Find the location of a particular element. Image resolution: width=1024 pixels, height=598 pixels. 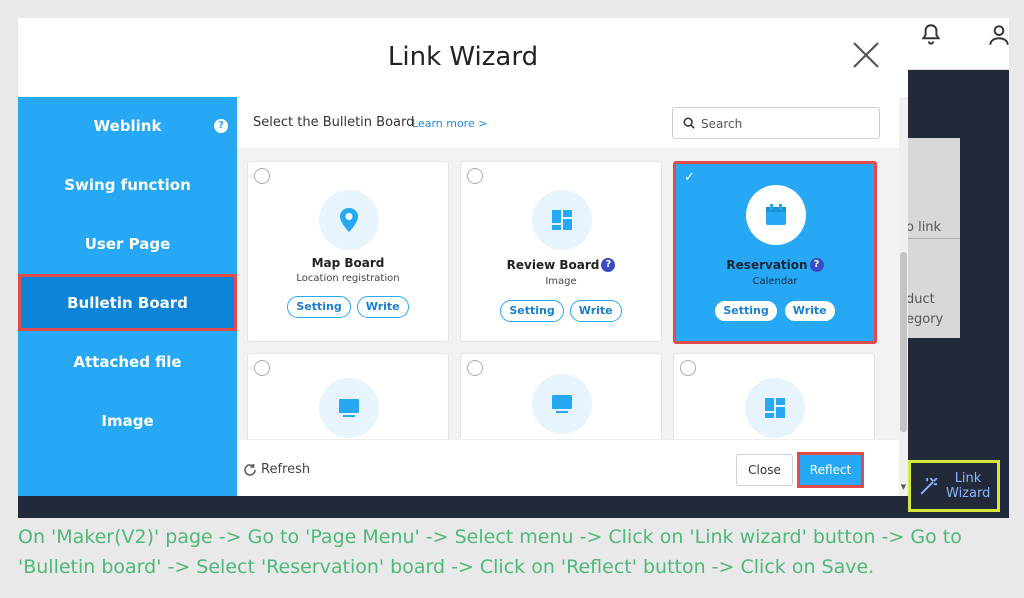

link-wizard-button: Link Wizard is located at coordinates (954, 486).